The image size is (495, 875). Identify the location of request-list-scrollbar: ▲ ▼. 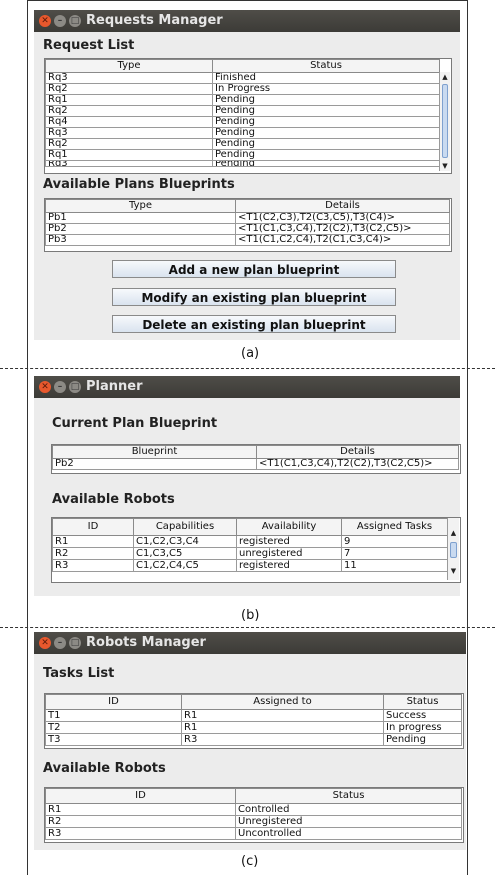
(444, 121).